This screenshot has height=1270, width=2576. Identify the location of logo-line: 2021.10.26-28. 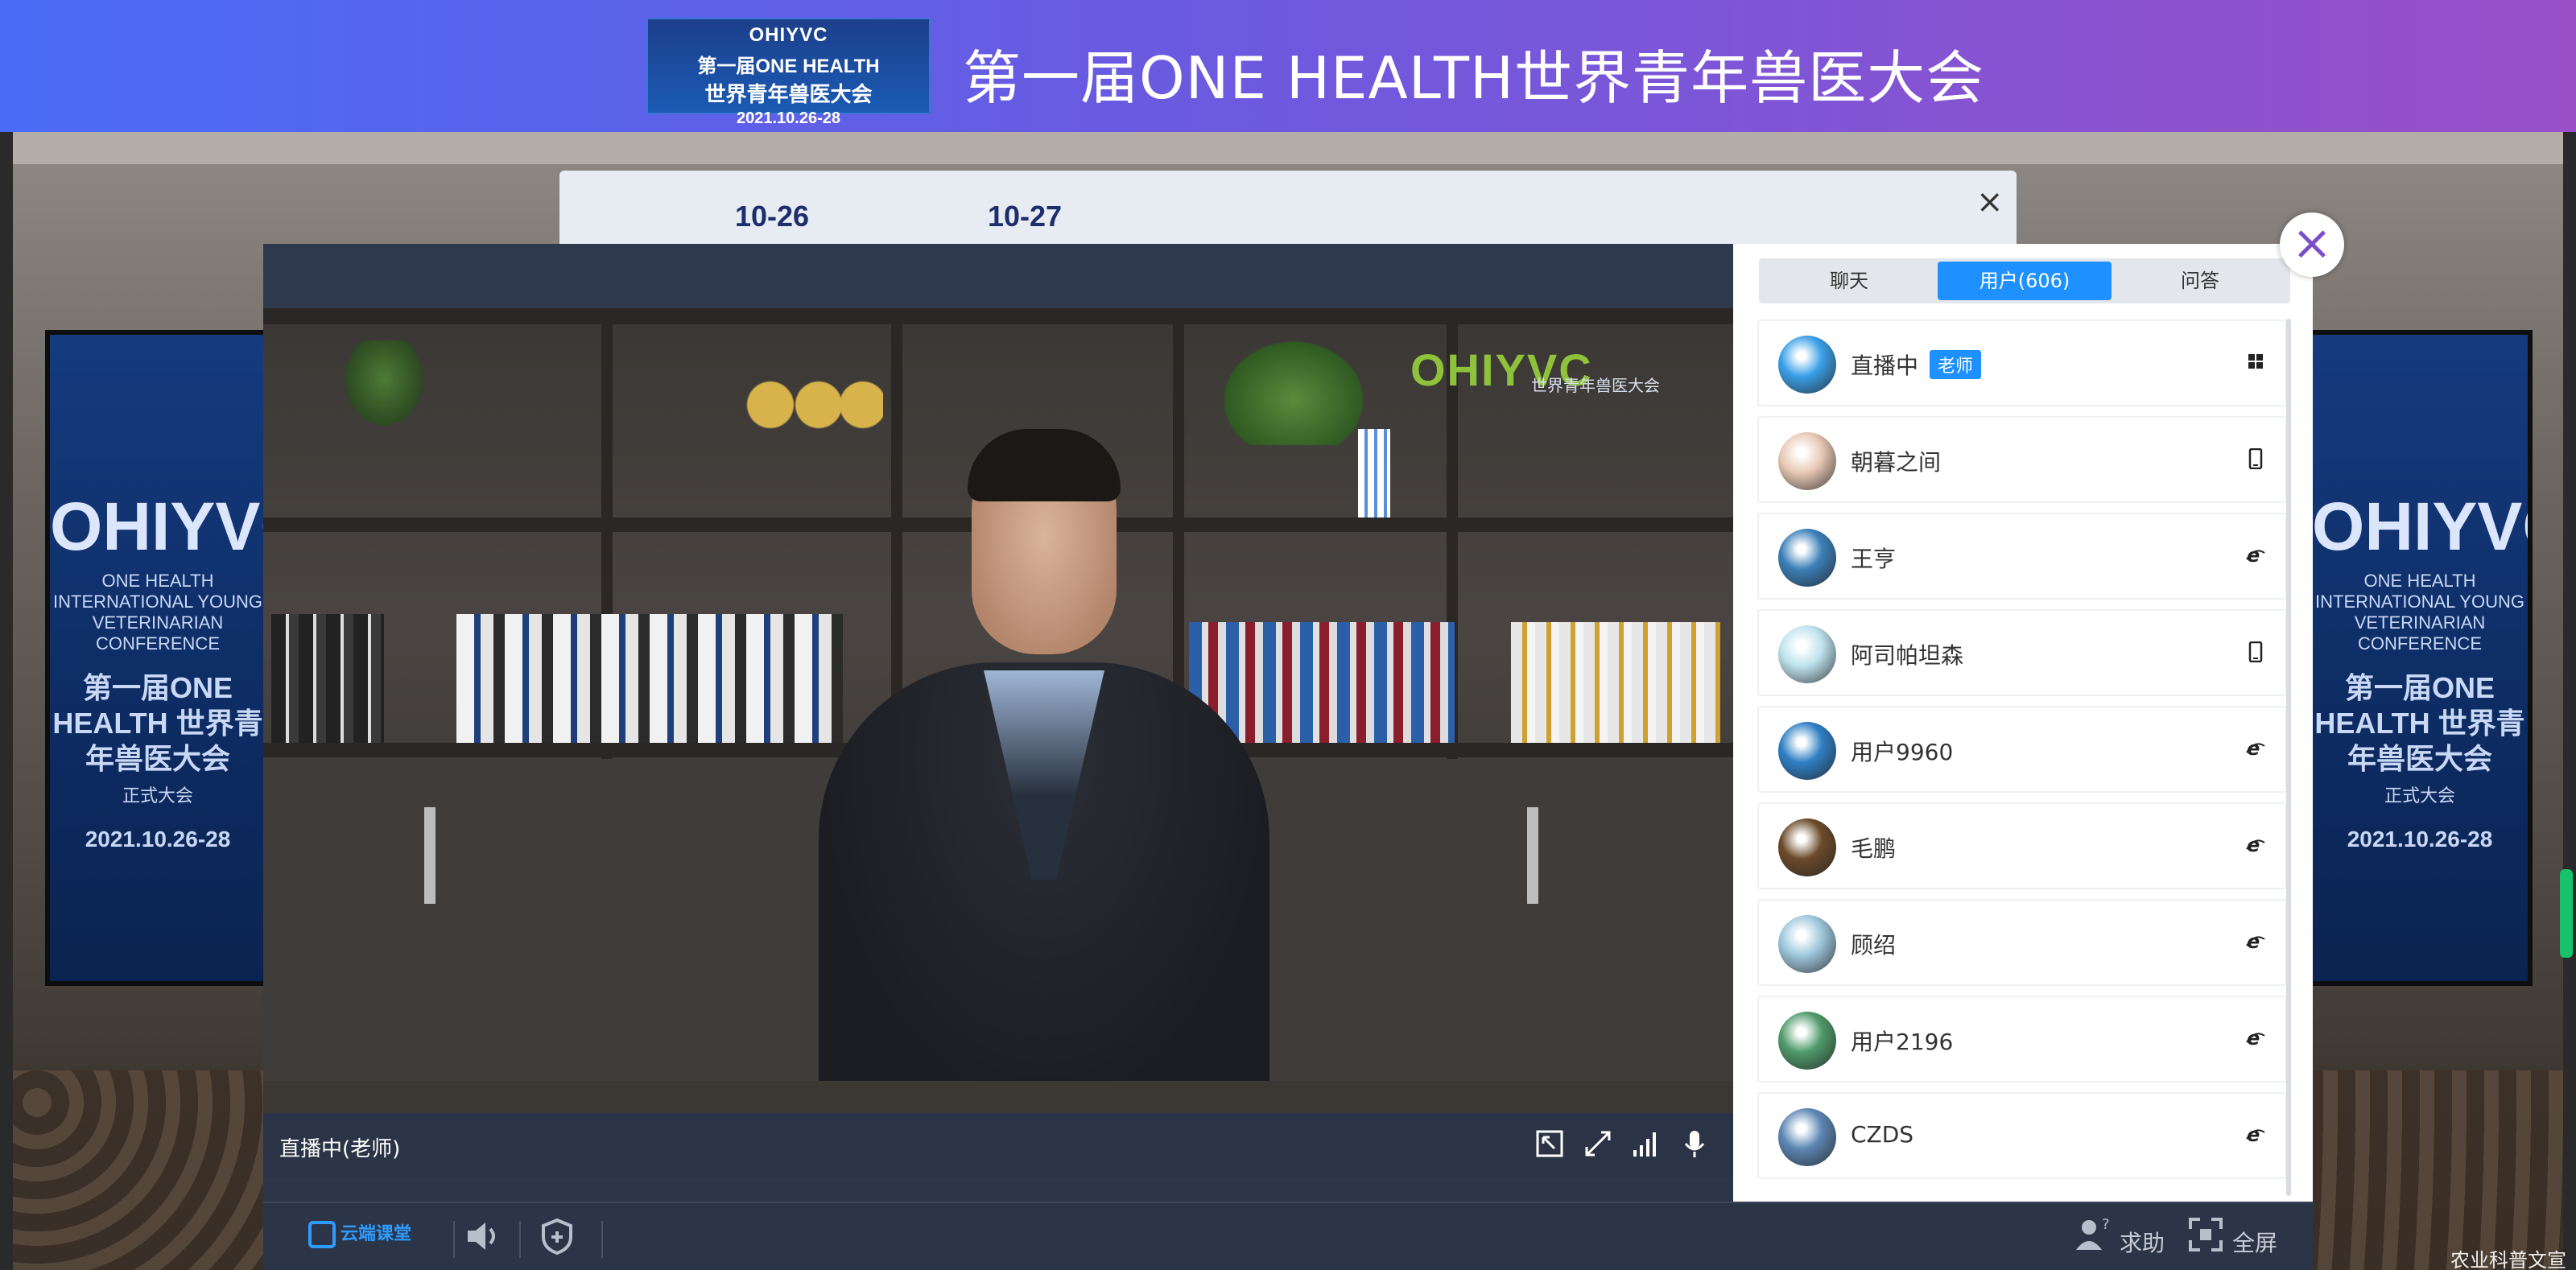
(788, 118).